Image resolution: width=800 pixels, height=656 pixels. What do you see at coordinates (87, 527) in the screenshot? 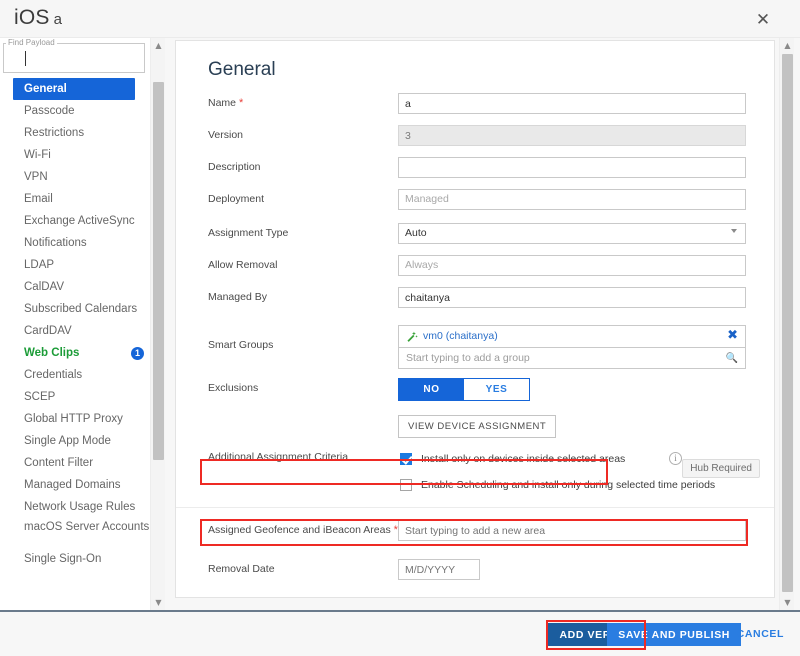
I see `sidebar-item-label: macOS Server Accounts` at bounding box center [87, 527].